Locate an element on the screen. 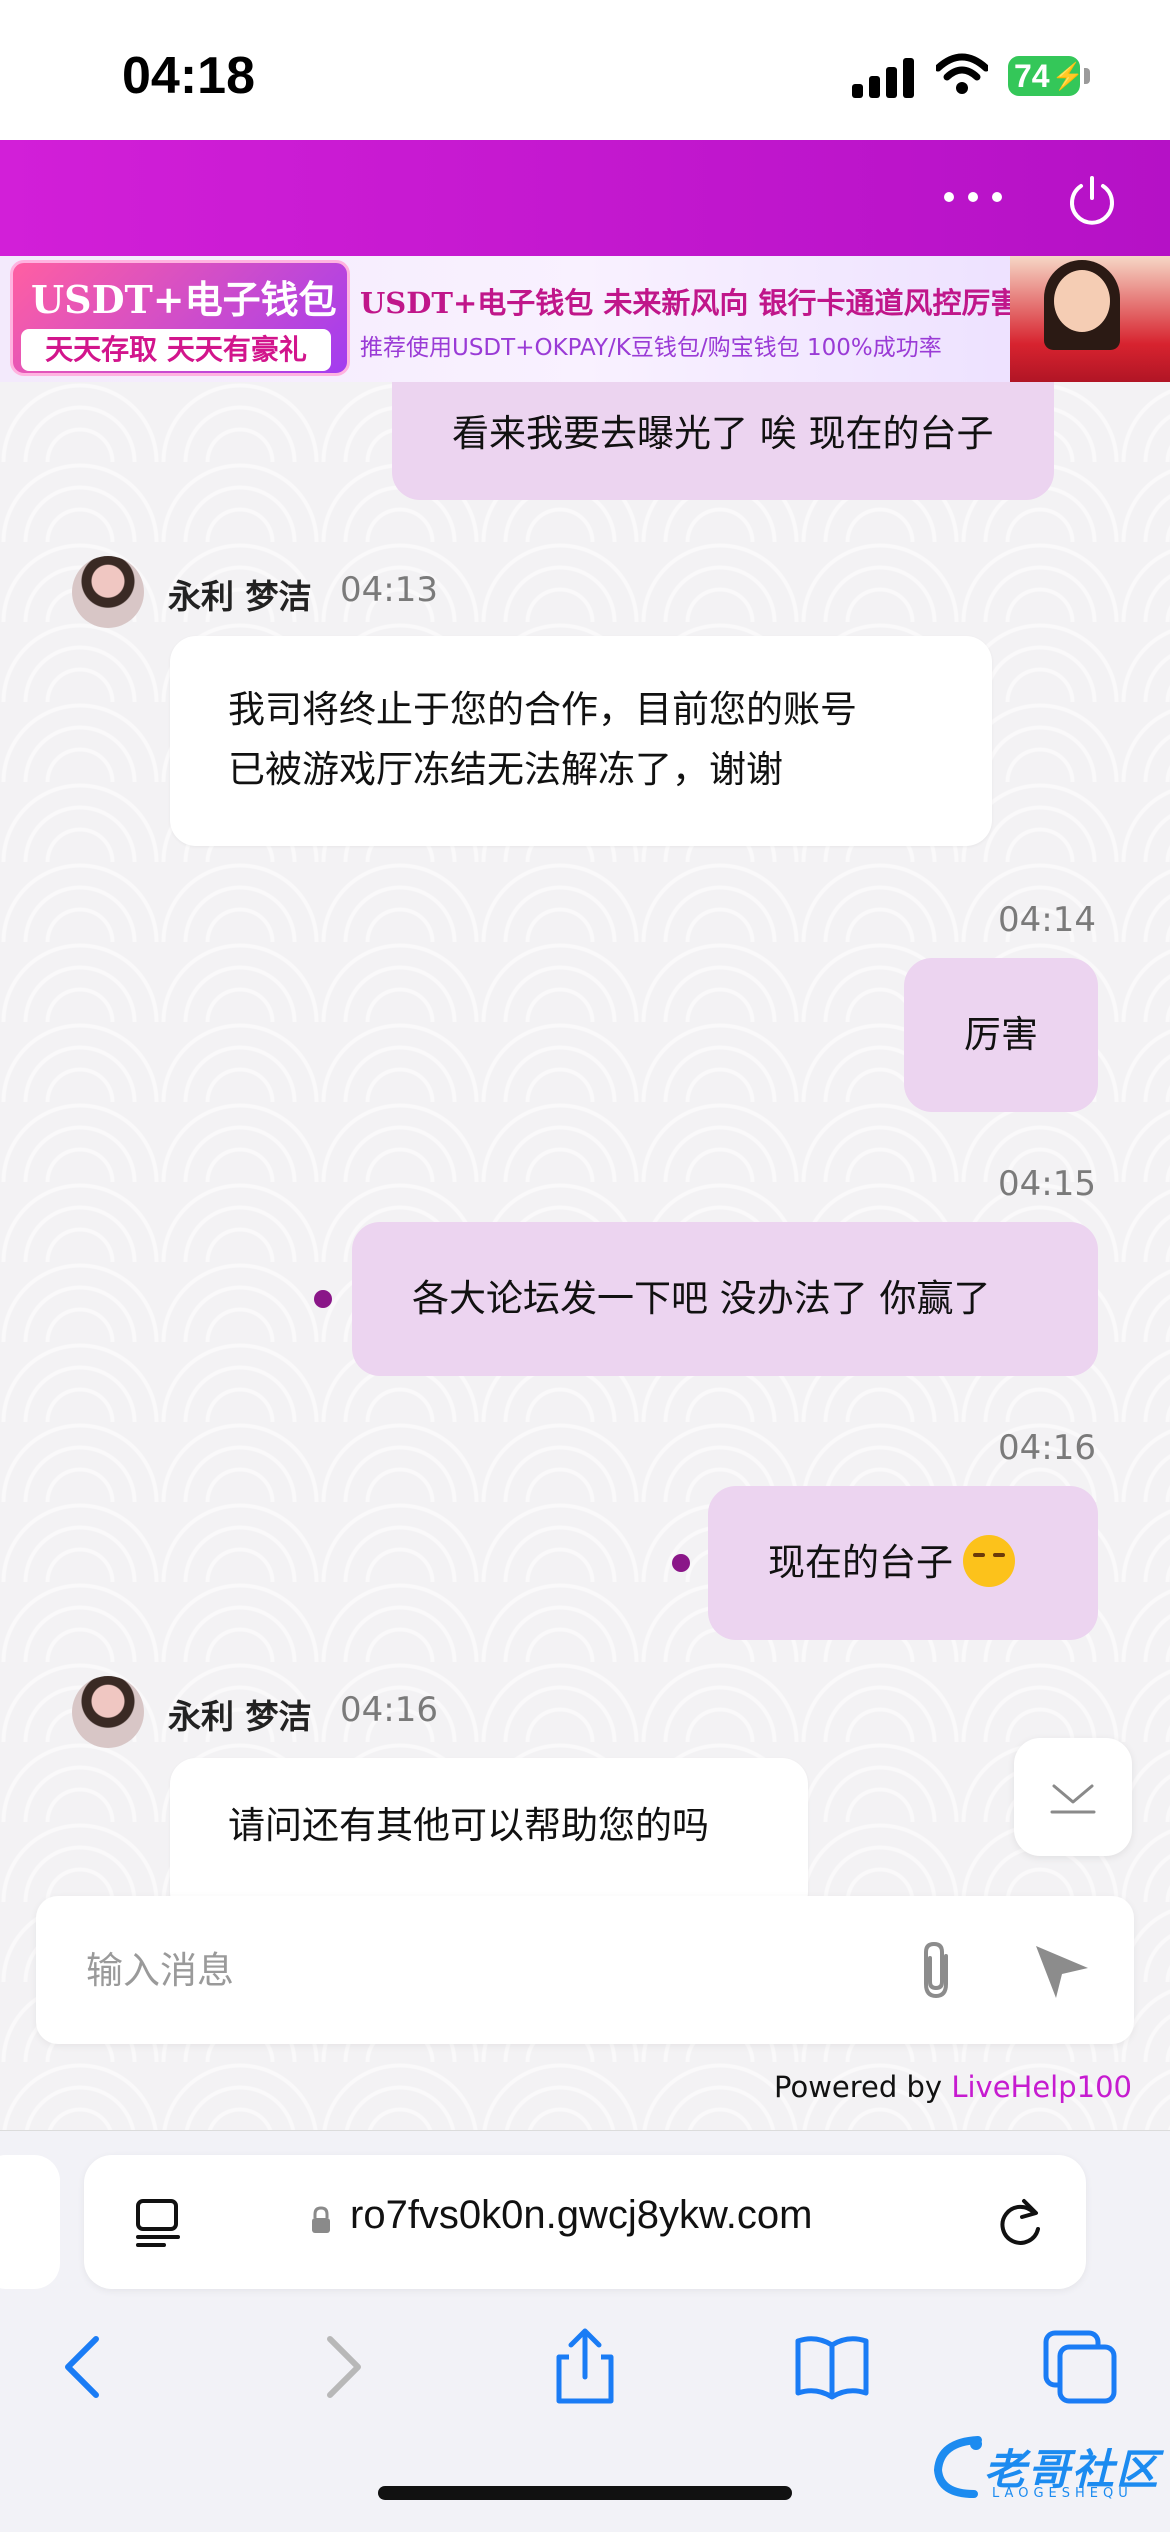 Image resolution: width=1170 pixels, height=2532 pixels. message-input is located at coordinates (486, 1970).